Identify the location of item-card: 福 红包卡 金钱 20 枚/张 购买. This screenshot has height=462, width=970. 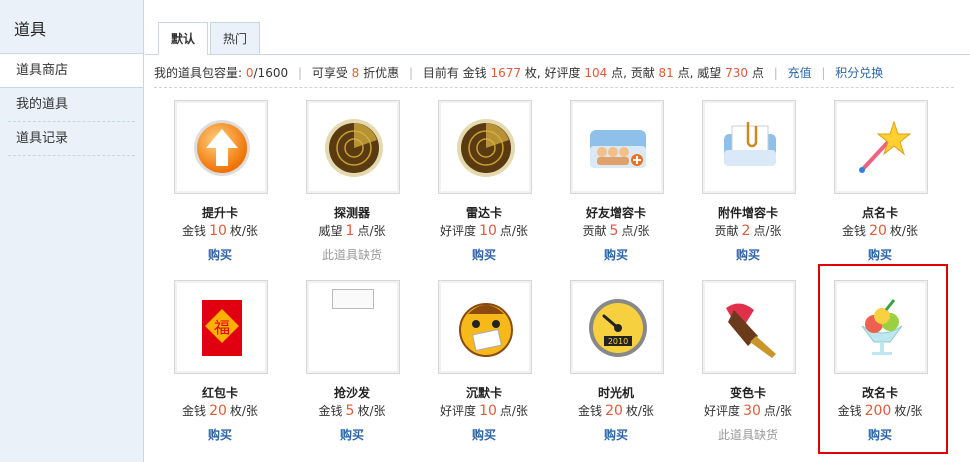
(220, 361).